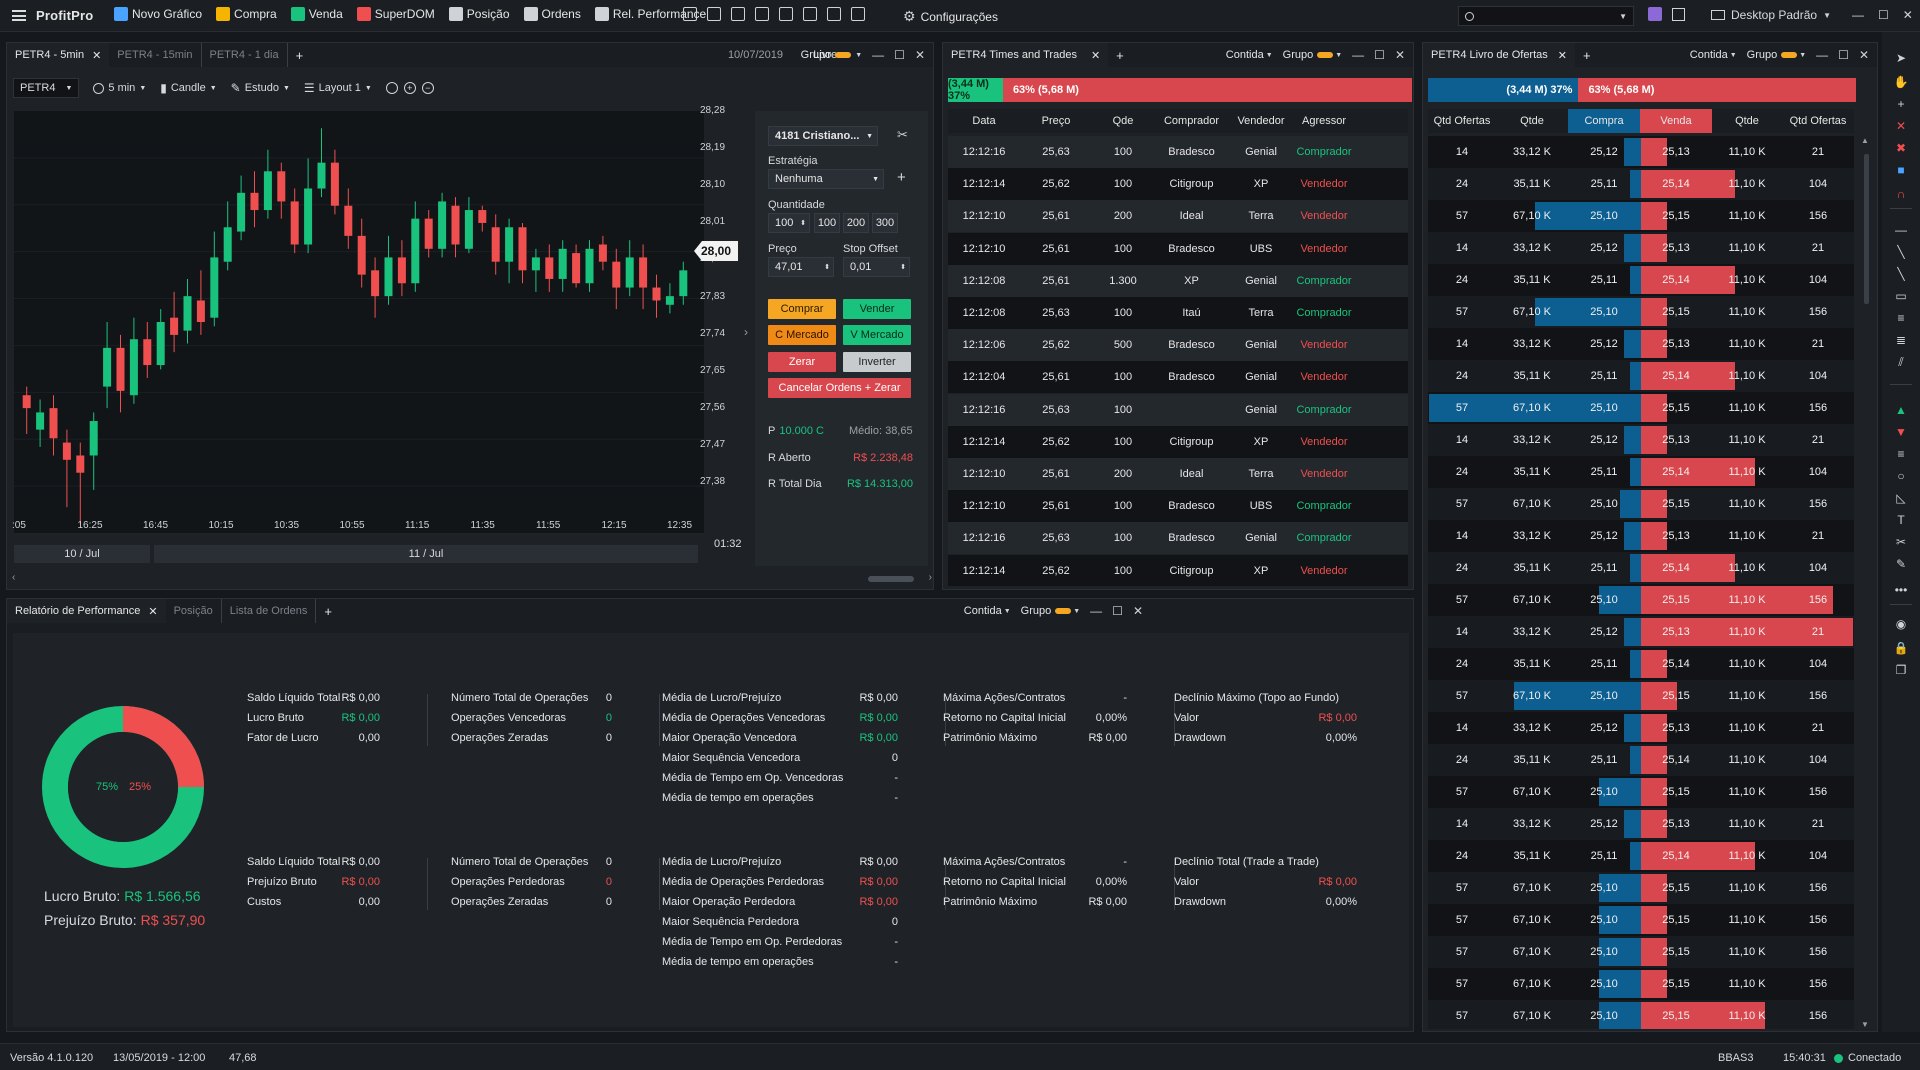 The image size is (1920, 1070). I want to click on tab-petr4-5min: PETR4 - 5min ✕, so click(58, 55).